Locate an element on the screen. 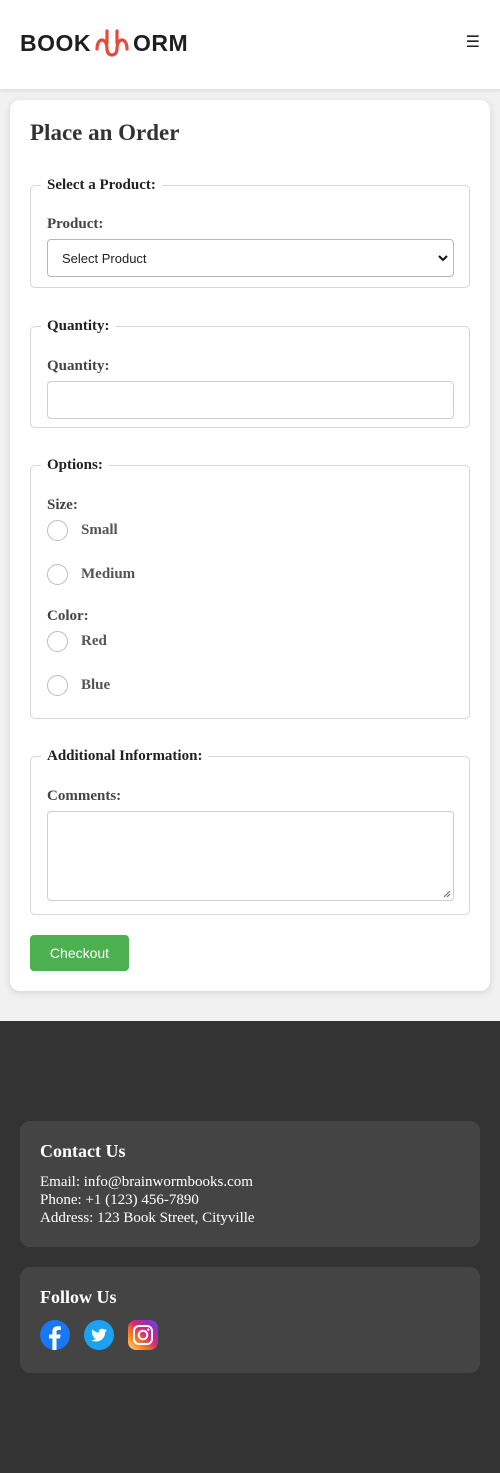 The image size is (500, 1473). logo-text-right: ORM is located at coordinates (161, 42).